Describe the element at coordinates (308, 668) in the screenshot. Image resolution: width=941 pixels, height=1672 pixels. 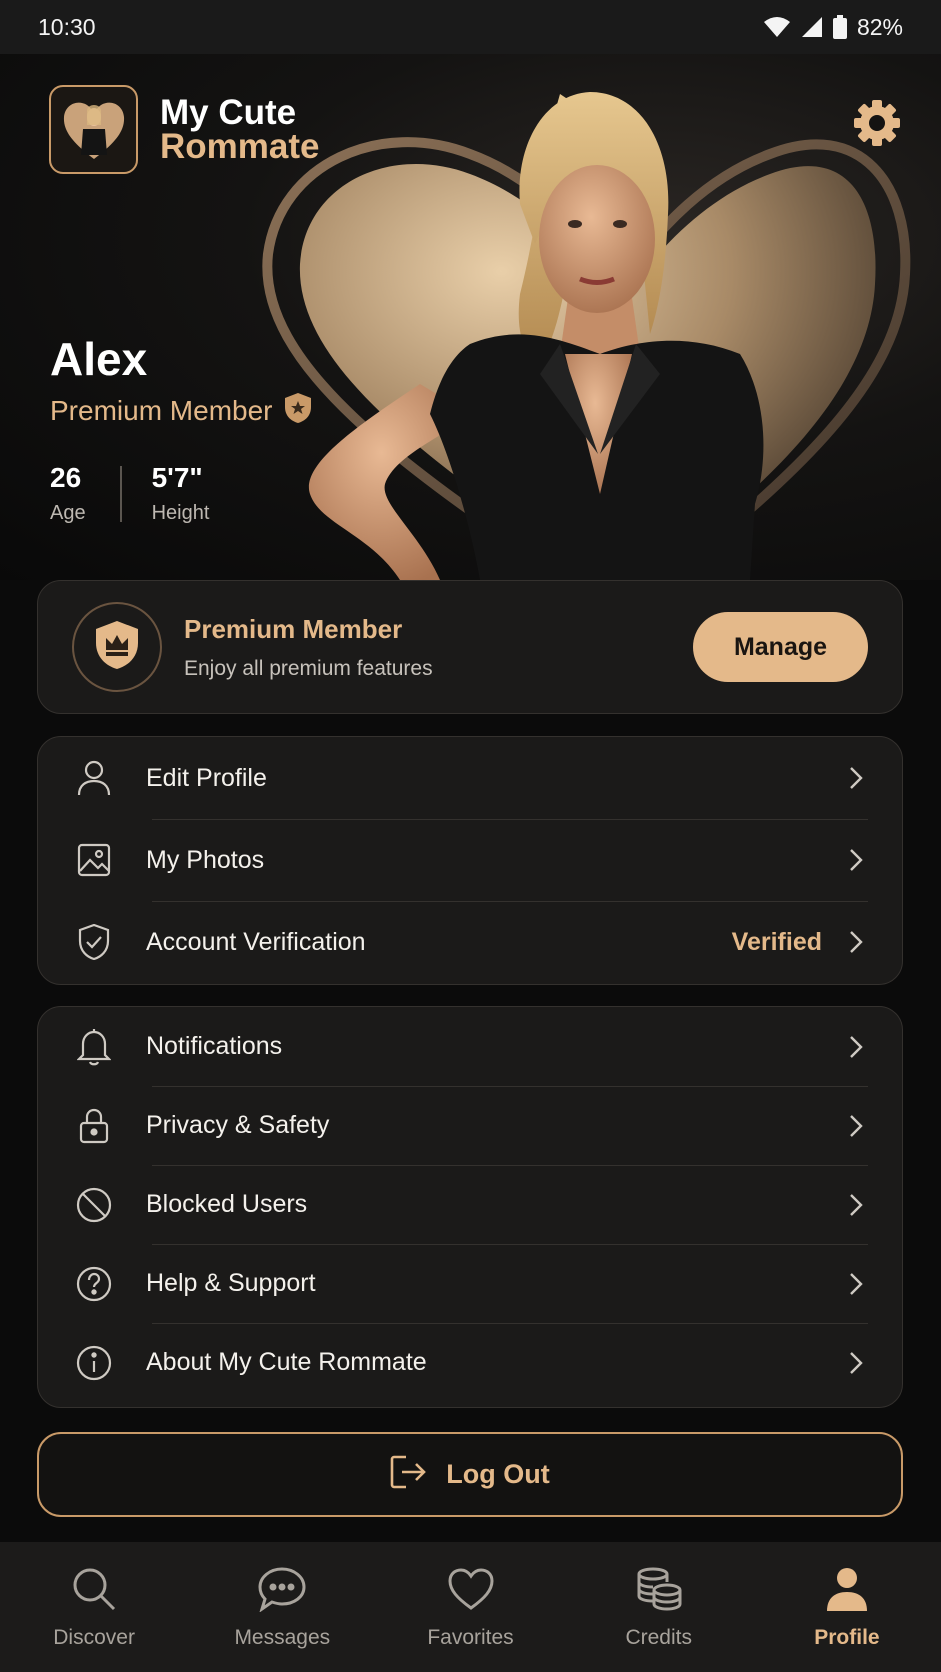
I see `premium-subtitle: Enjoy all premium features` at that location.